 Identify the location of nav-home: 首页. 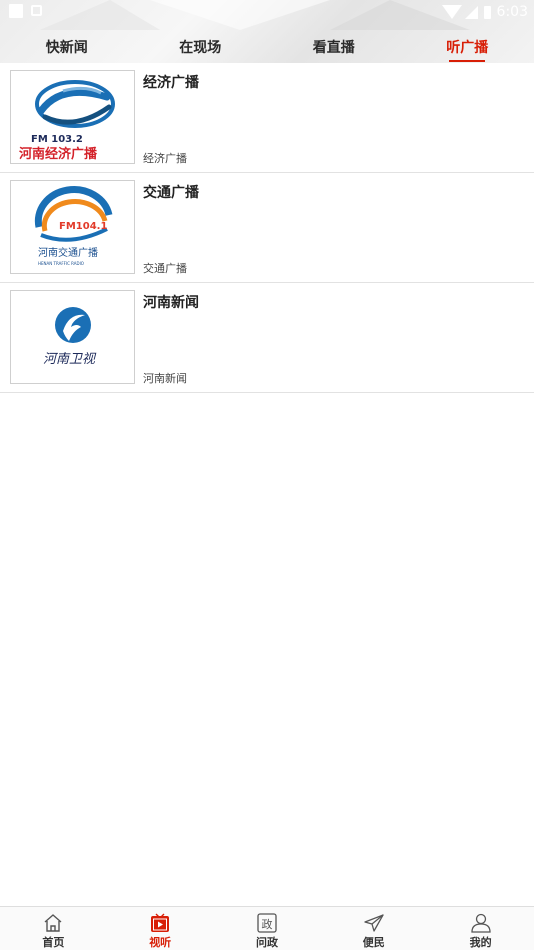
(53, 928).